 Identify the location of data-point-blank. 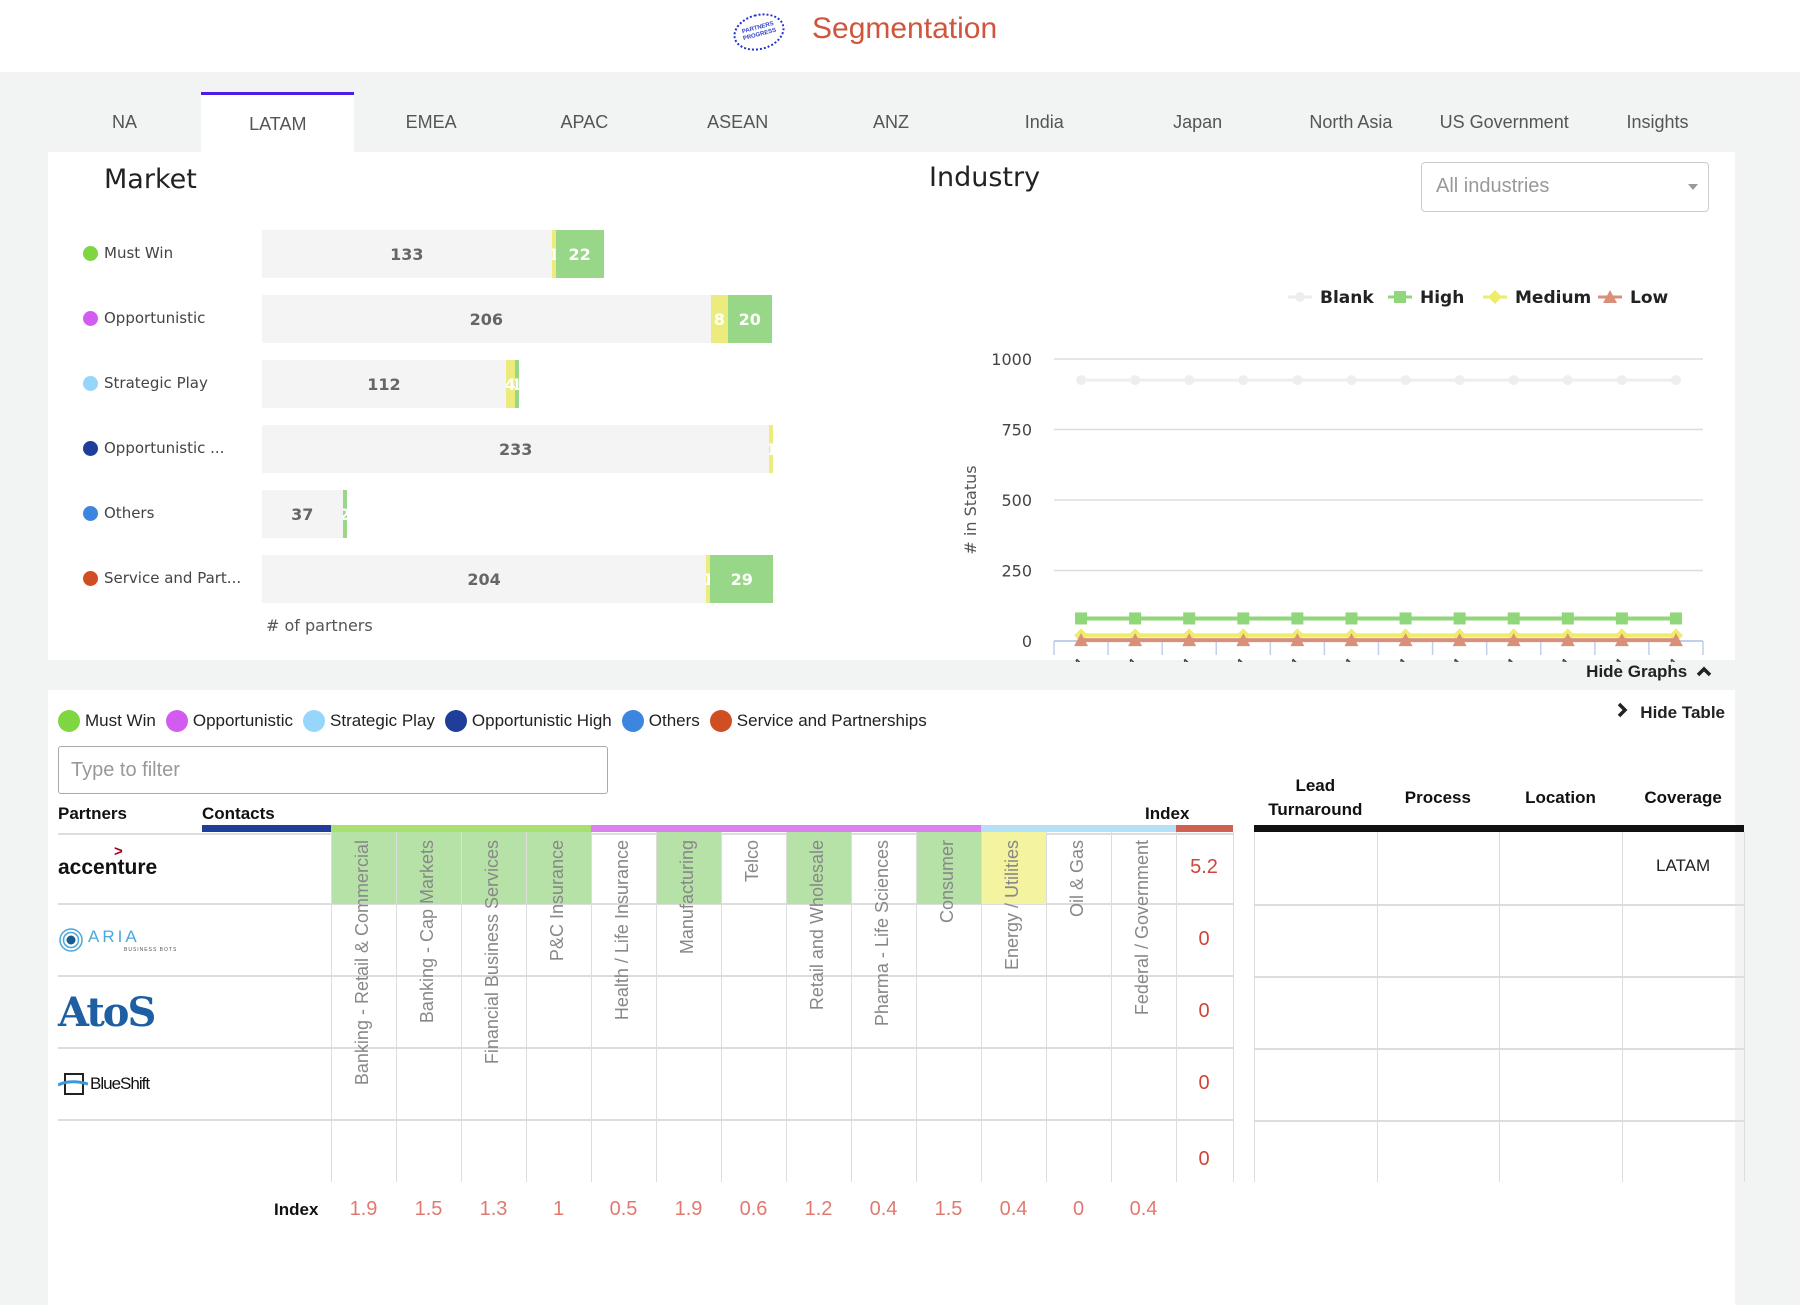
(1243, 380).